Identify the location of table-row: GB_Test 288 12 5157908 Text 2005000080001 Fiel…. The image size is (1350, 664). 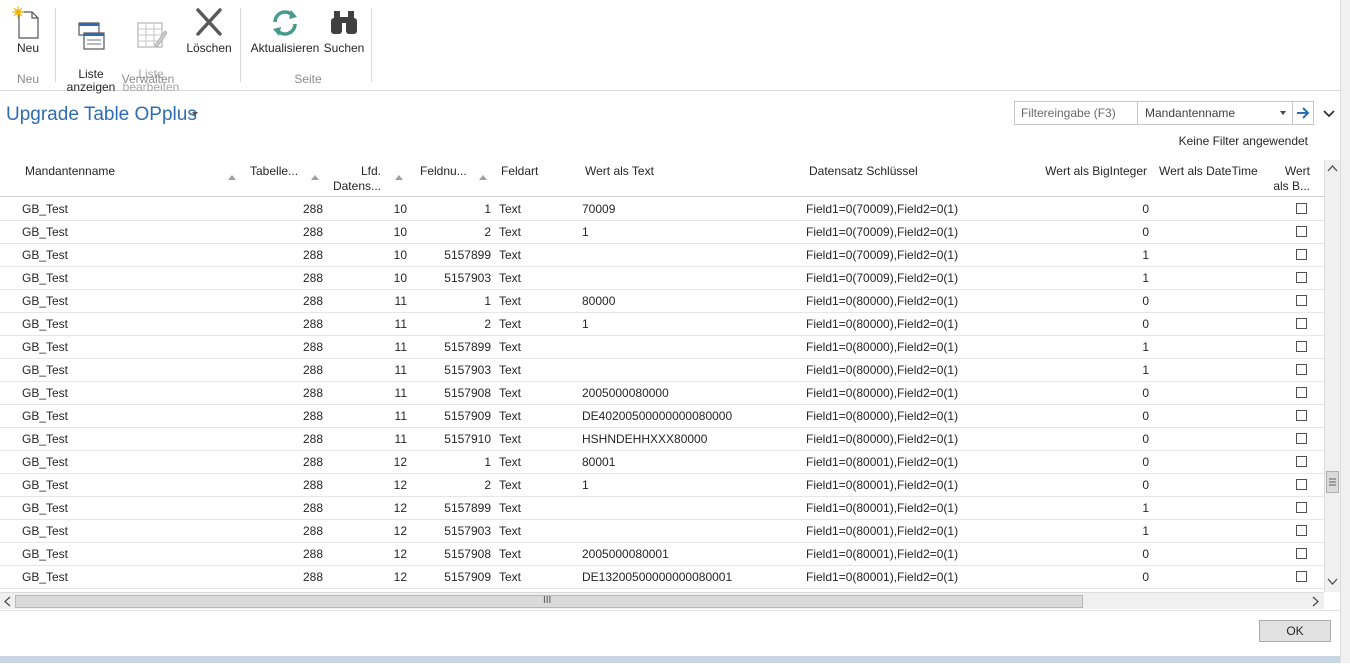
(662, 554).